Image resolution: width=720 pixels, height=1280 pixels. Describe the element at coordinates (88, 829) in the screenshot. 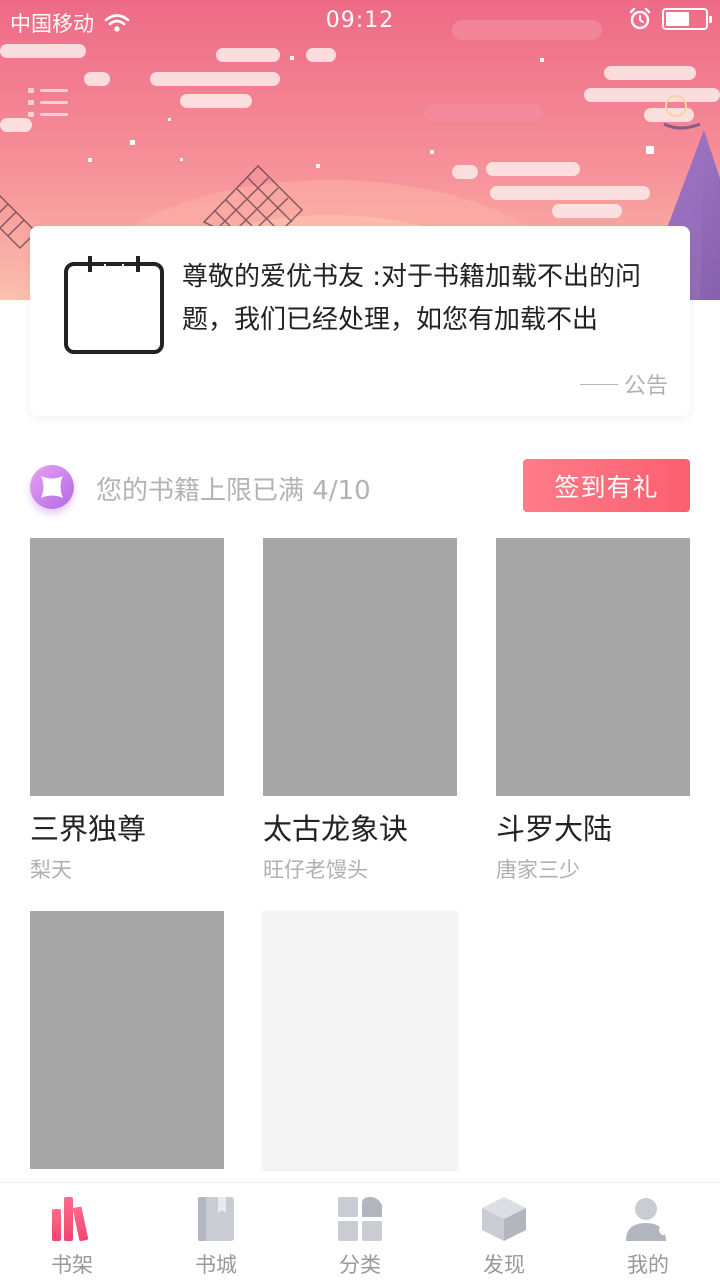

I see `book-title: 三界独尊` at that location.